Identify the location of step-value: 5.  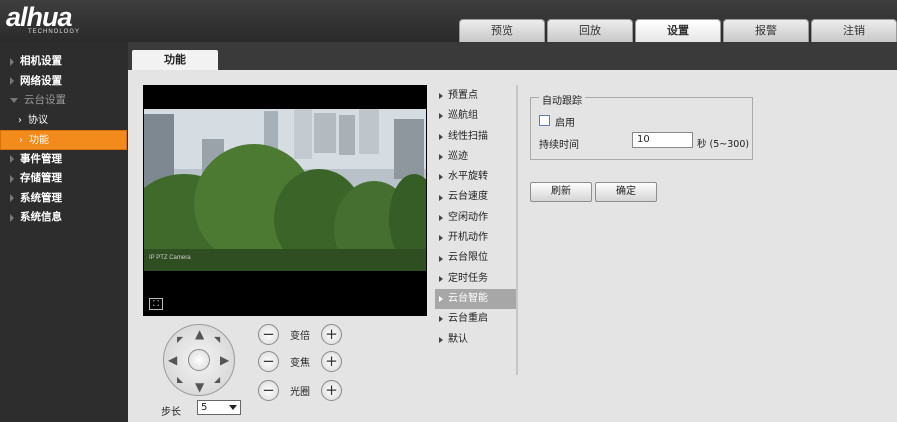
(204, 407).